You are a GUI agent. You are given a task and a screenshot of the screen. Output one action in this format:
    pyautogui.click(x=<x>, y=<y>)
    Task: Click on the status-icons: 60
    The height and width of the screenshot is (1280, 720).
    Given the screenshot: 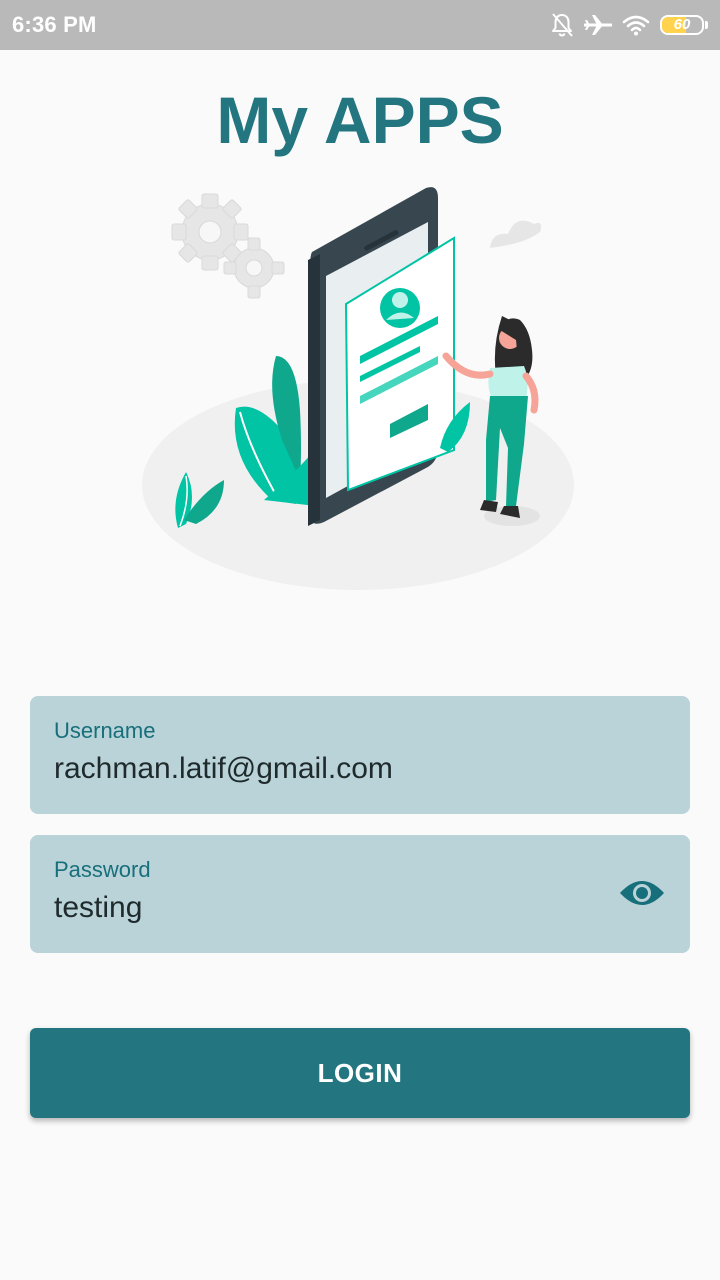 What is the action you would take?
    pyautogui.click(x=629, y=25)
    